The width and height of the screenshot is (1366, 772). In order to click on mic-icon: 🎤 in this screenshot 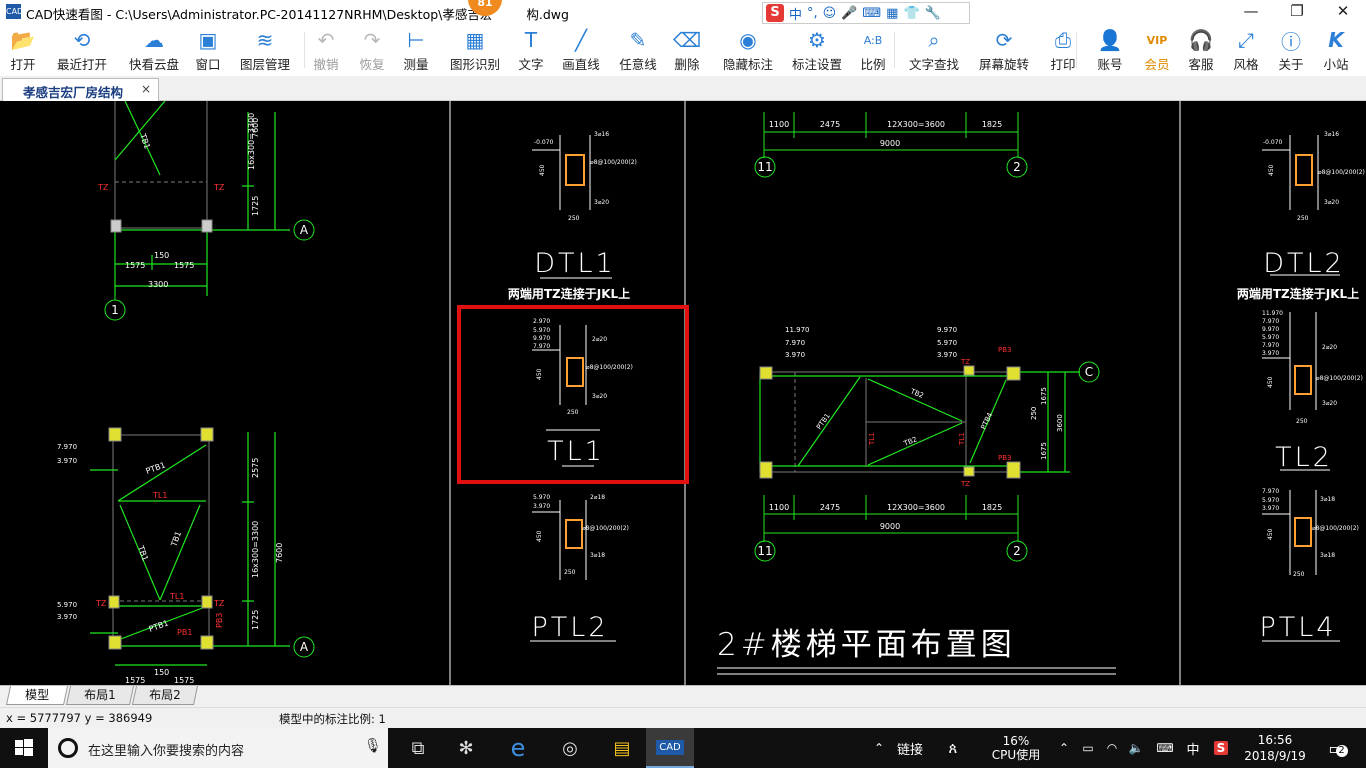, I will do `click(849, 13)`.